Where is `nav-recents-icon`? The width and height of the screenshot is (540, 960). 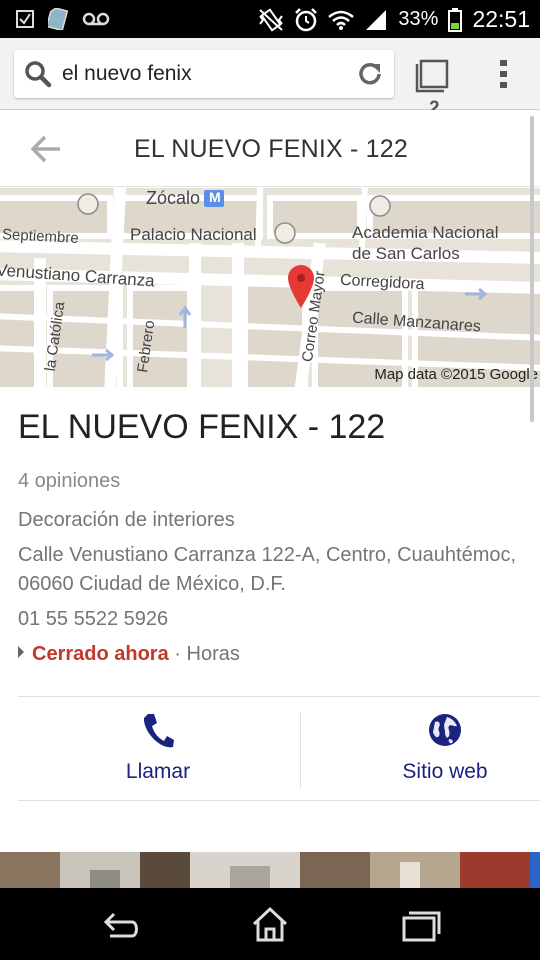 nav-recents-icon is located at coordinates (420, 924).